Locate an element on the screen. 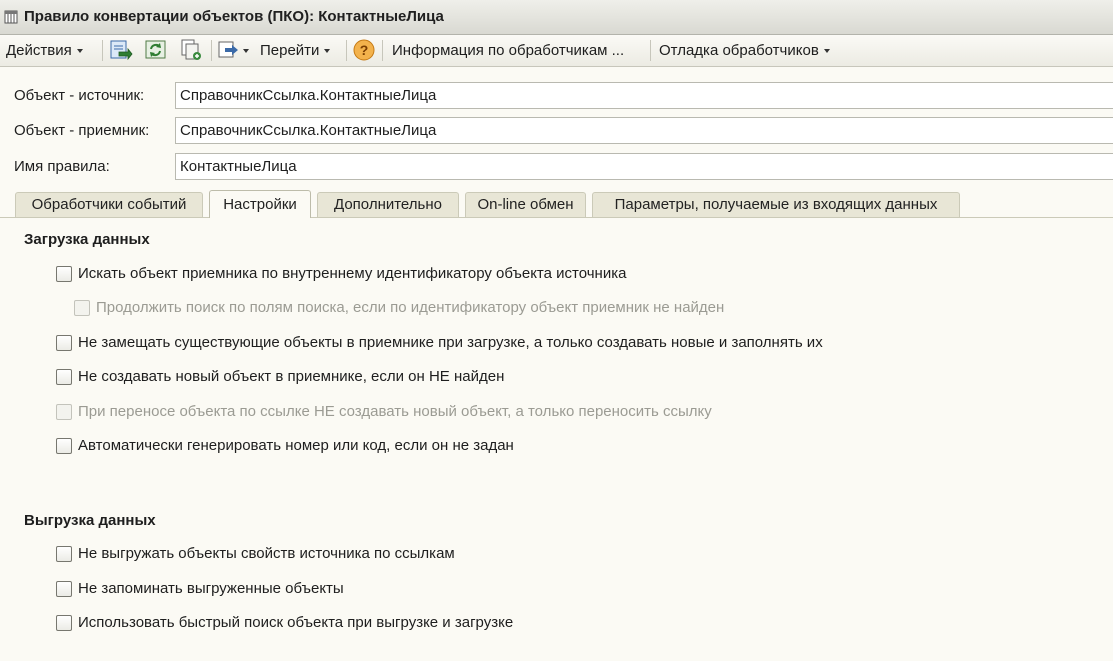 The image size is (1113, 661). target-object-field: СправочникСсылка.КонтактныеЛица is located at coordinates (644, 130).